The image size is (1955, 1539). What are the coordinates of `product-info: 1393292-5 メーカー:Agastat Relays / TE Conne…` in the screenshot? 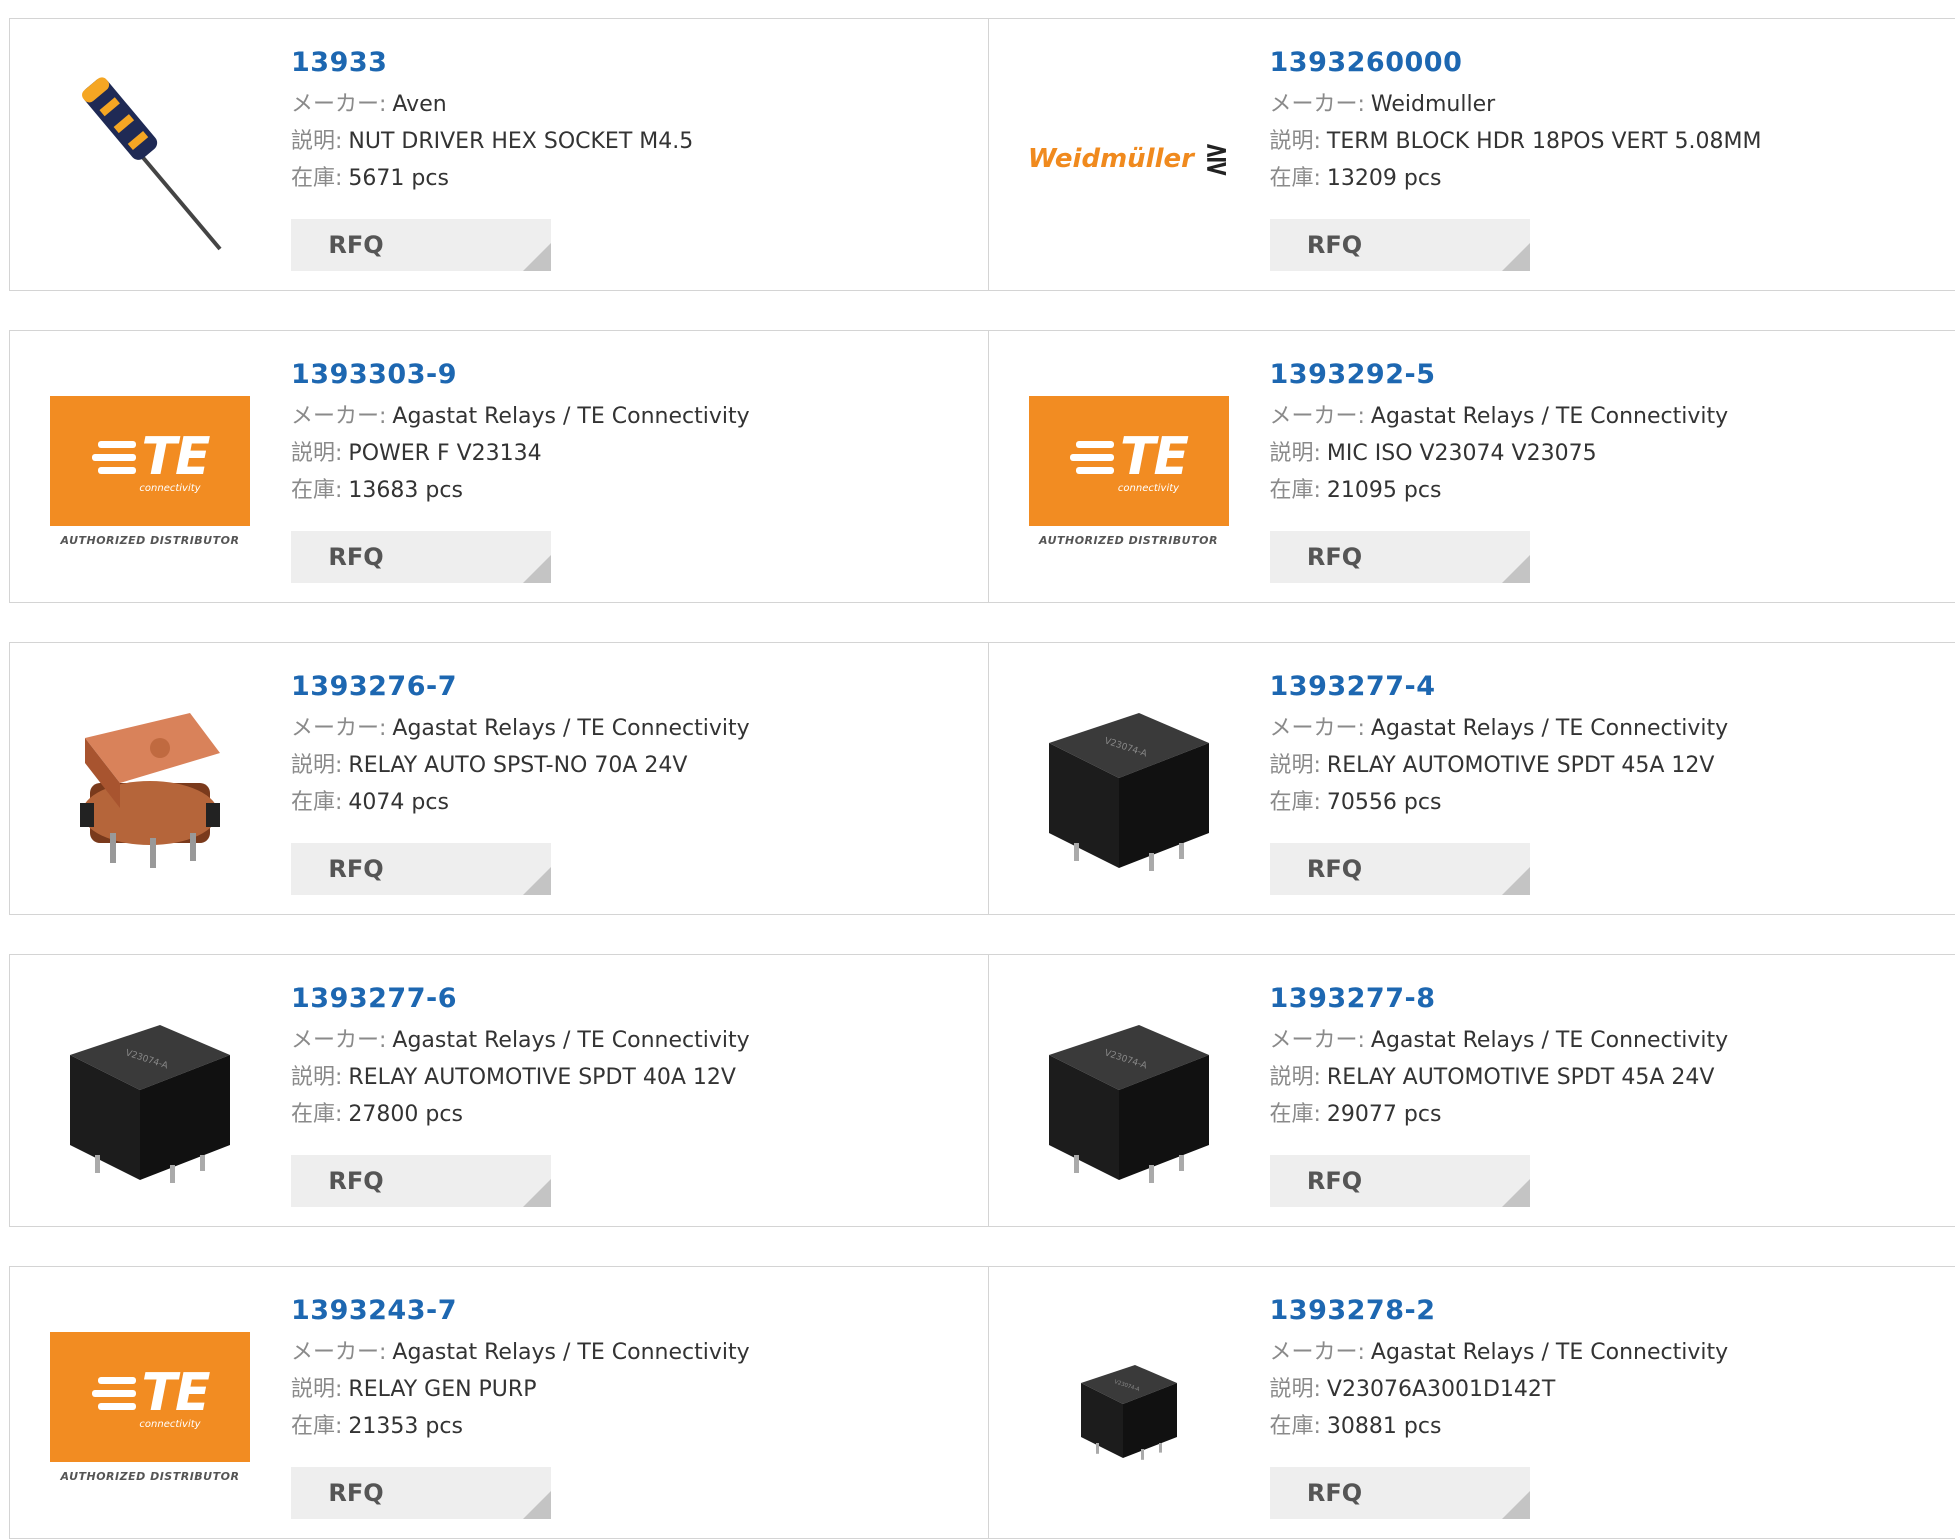 It's located at (1499, 434).